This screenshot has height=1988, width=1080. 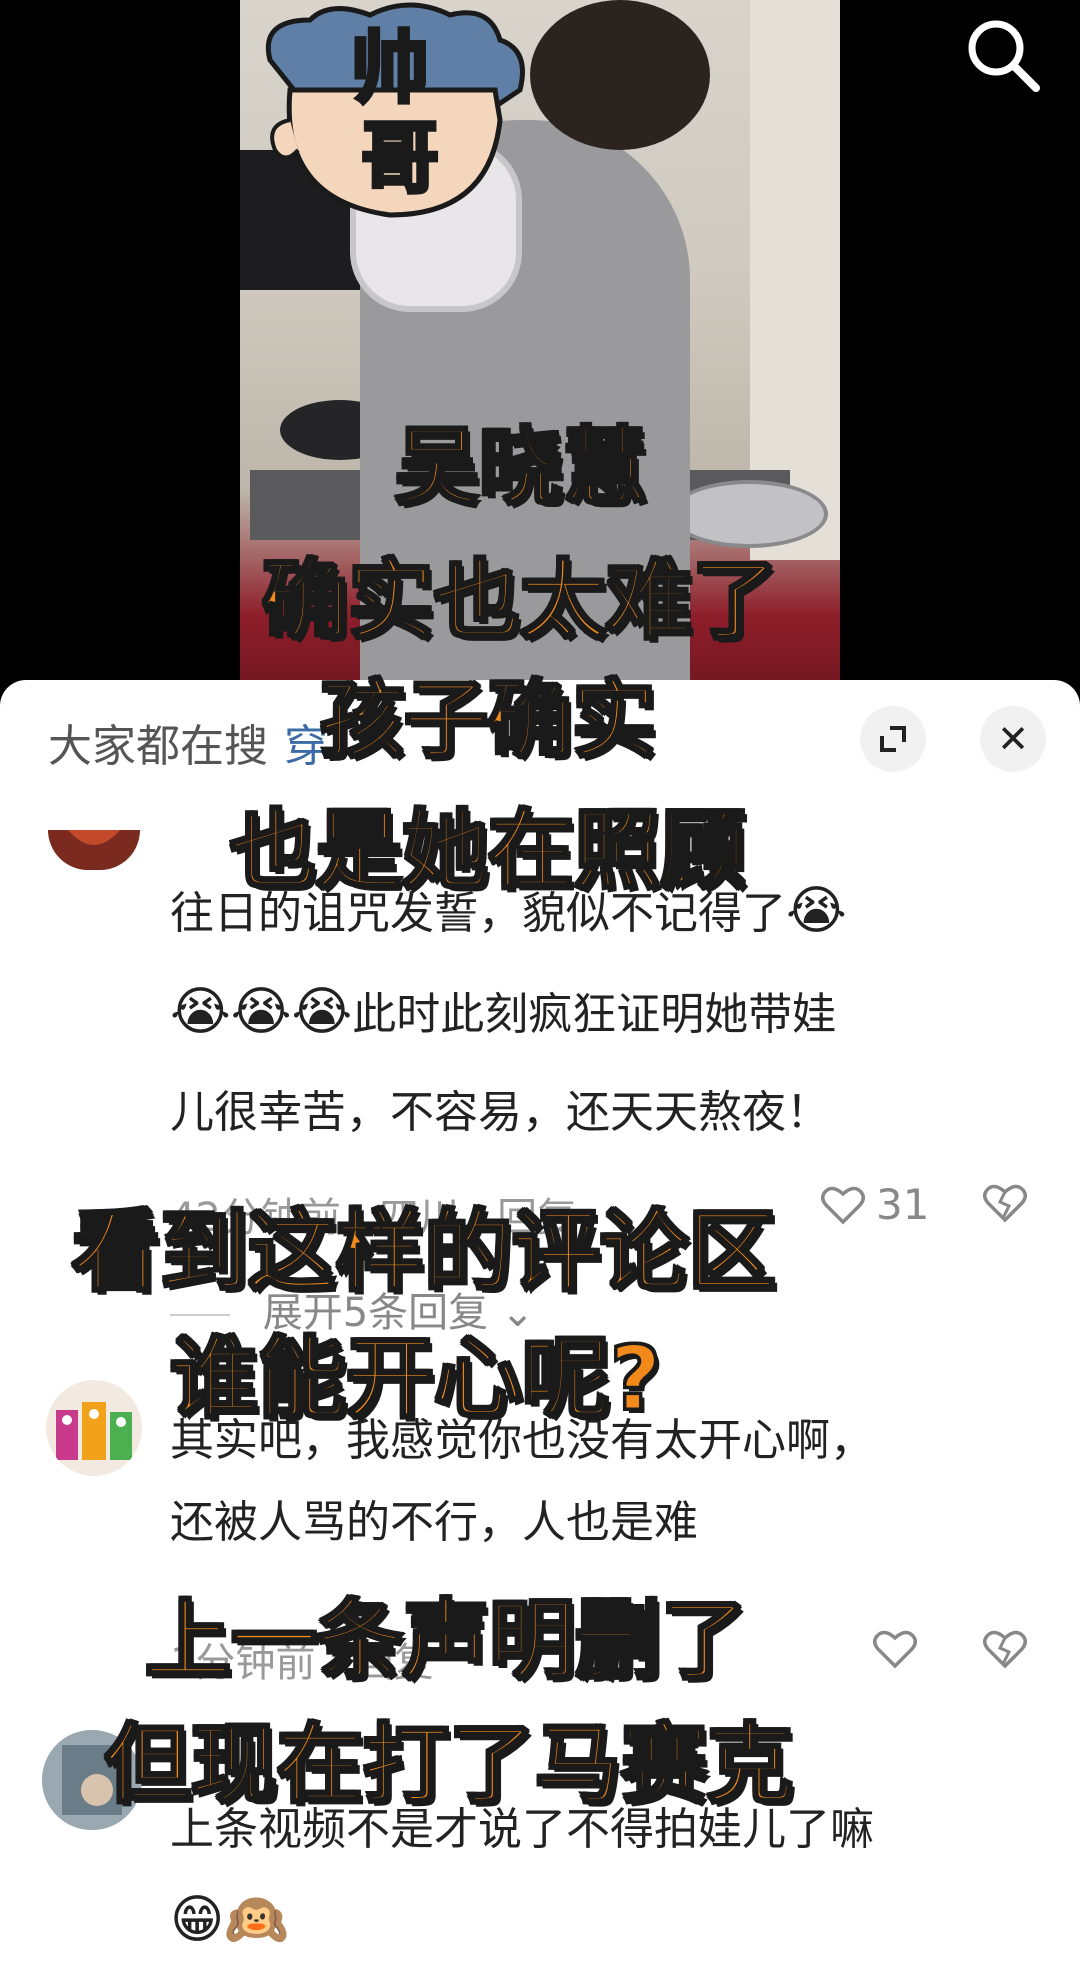 I want to click on caption-text: 孩子确实, so click(x=487, y=720).